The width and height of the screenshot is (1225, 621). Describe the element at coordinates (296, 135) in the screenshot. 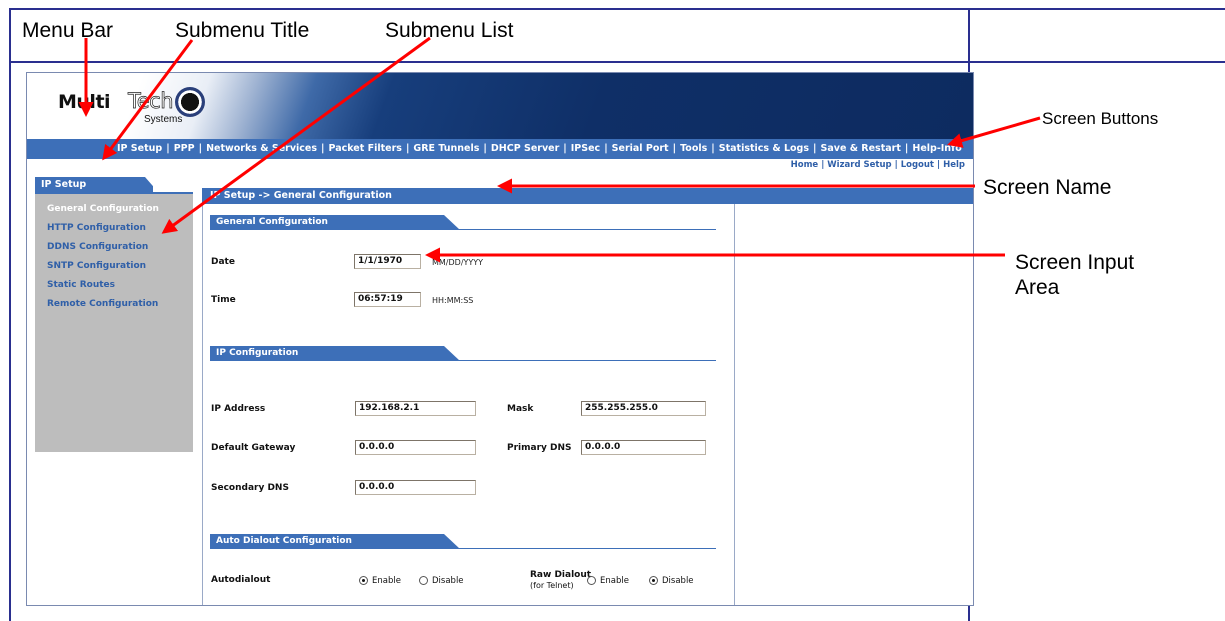

I see `arrow-submenu-list` at that location.